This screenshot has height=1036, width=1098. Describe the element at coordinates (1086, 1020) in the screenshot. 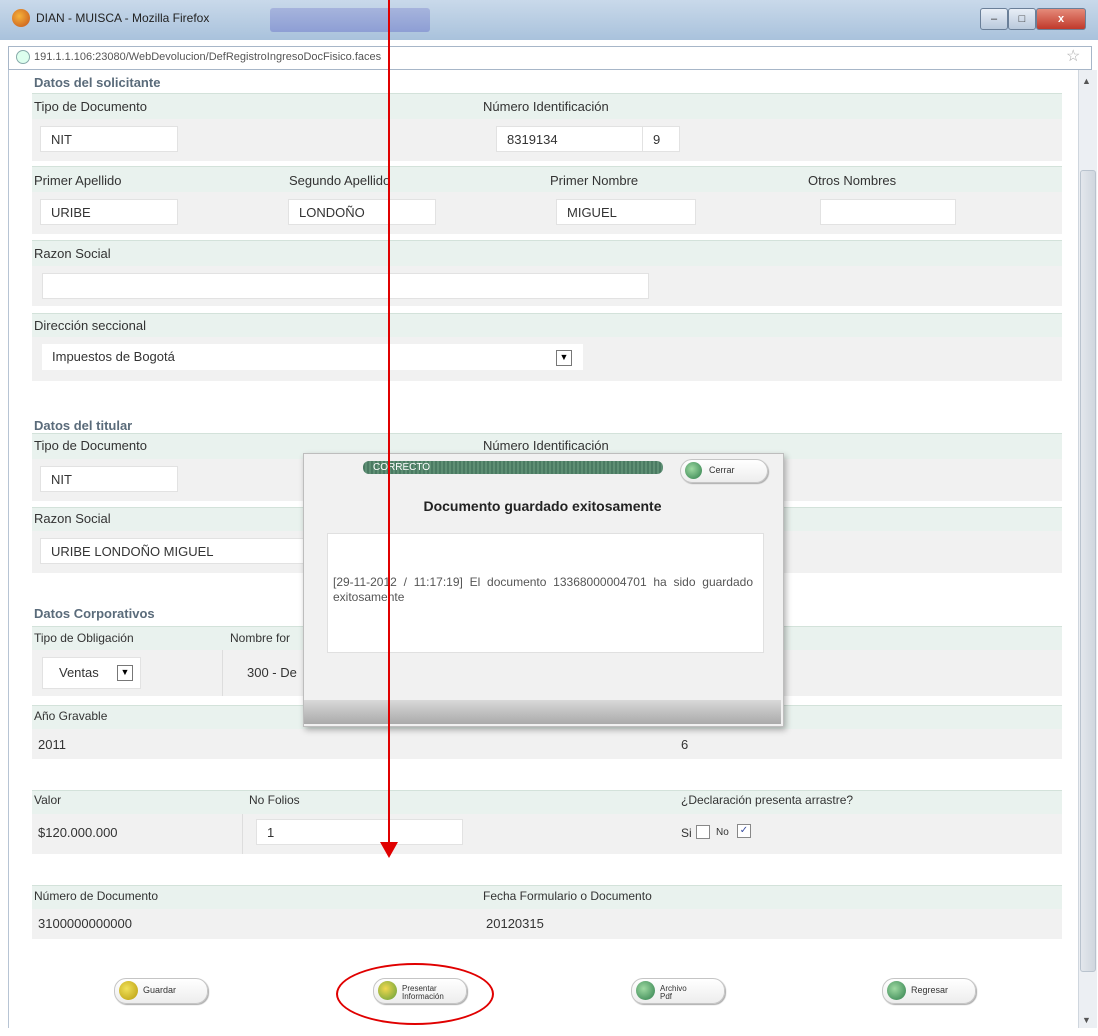

I see `scroll-down-arrow-icon: ▼` at that location.